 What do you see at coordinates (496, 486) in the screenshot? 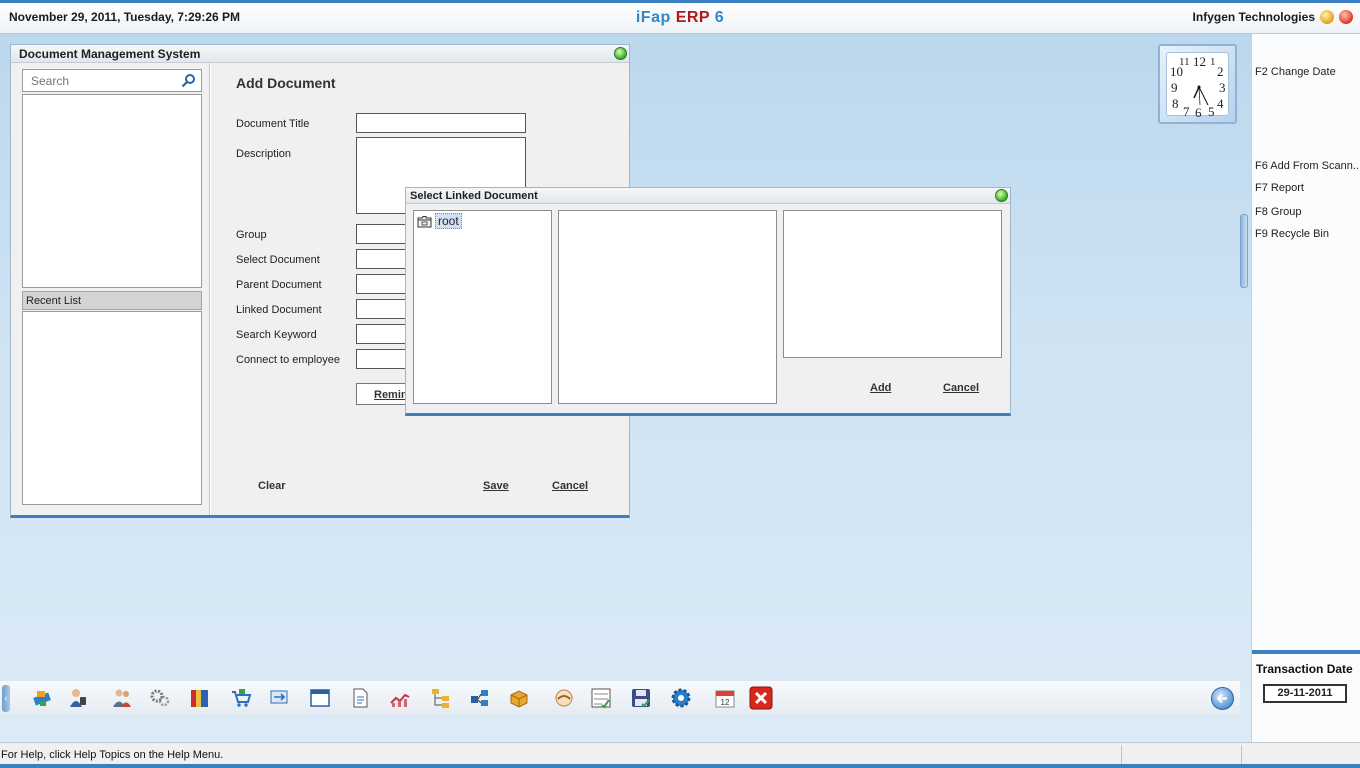
I see `save-button: Save` at bounding box center [496, 486].